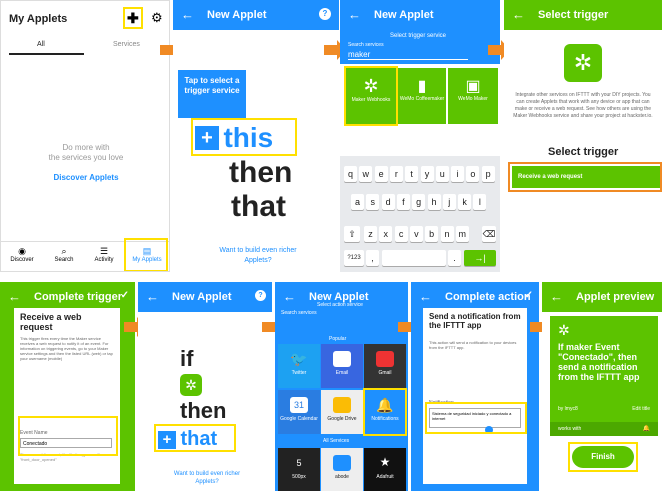 This screenshot has width=662, height=491. I want to click on search-icon: ⌕, so click(64, 251).